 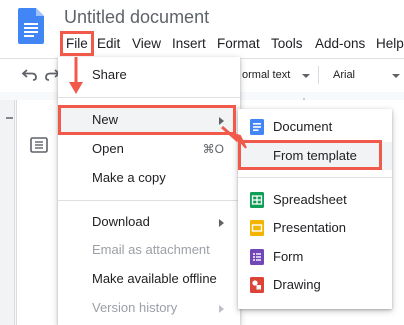 What do you see at coordinates (147, 120) in the screenshot?
I see `annotation-highlight-new` at bounding box center [147, 120].